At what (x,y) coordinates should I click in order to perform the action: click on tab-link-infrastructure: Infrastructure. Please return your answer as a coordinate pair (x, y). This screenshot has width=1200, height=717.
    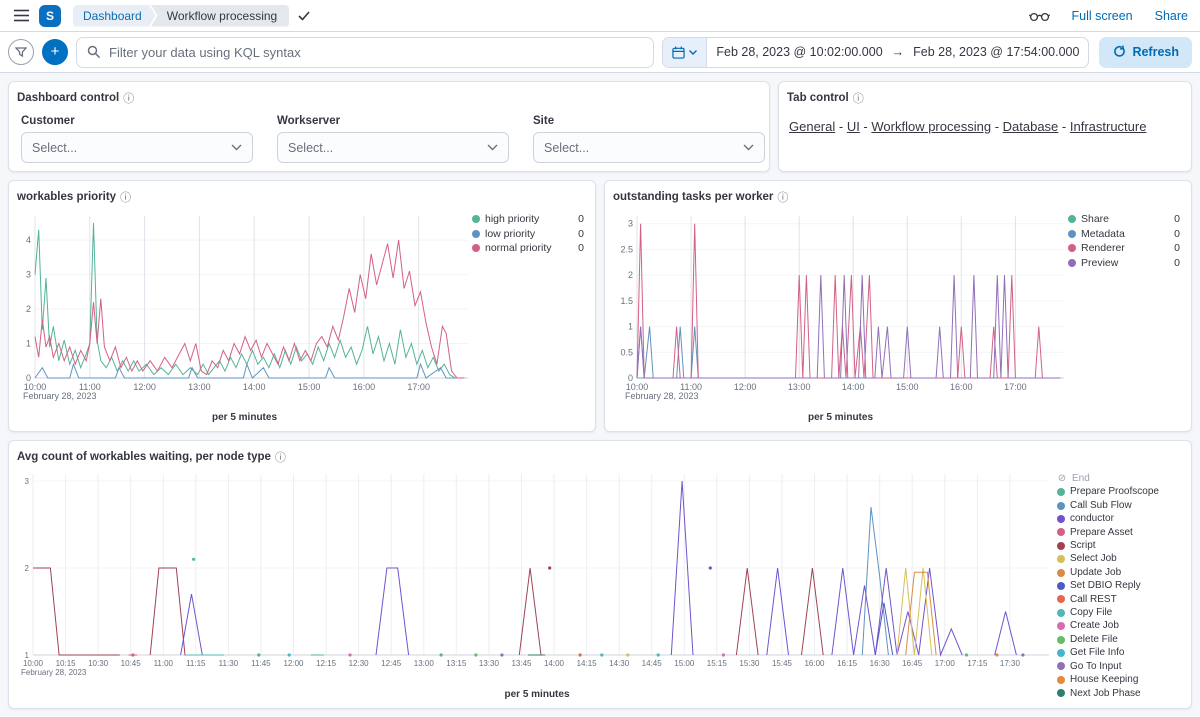
    Looking at the image, I should click on (1108, 126).